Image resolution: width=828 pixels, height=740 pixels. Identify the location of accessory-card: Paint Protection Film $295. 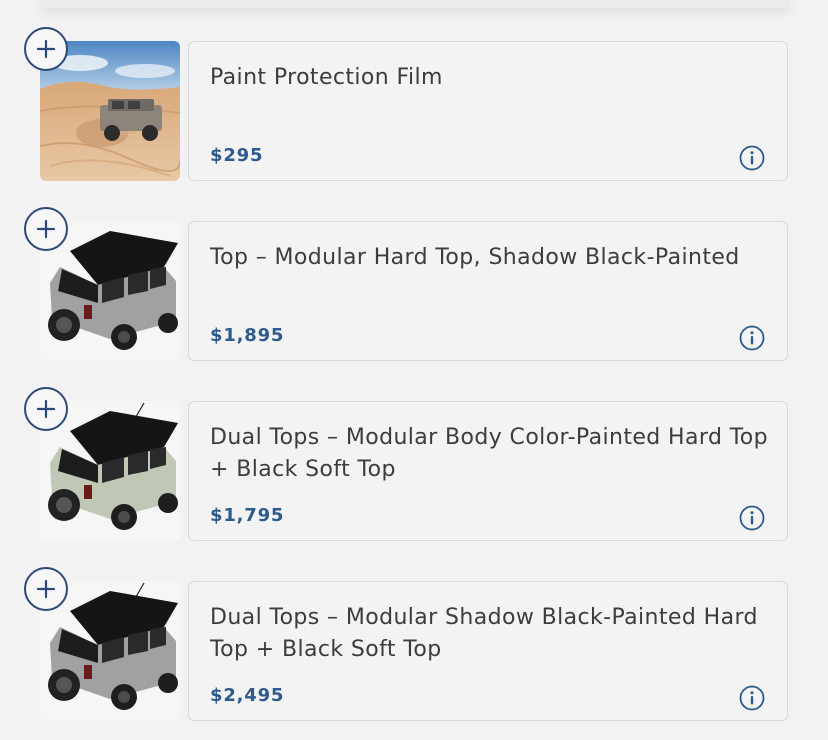
(488, 111).